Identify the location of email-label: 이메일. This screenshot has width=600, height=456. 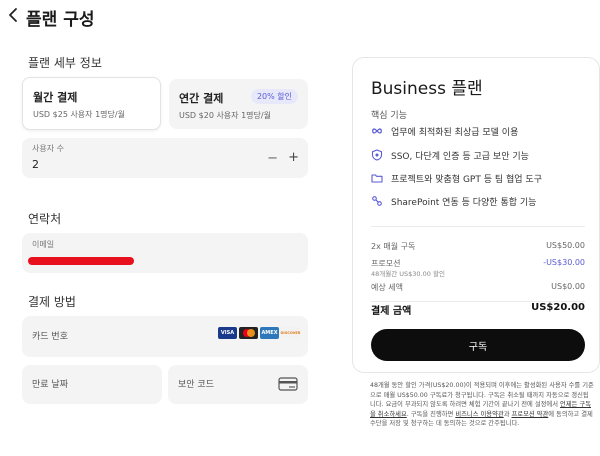
(43, 244).